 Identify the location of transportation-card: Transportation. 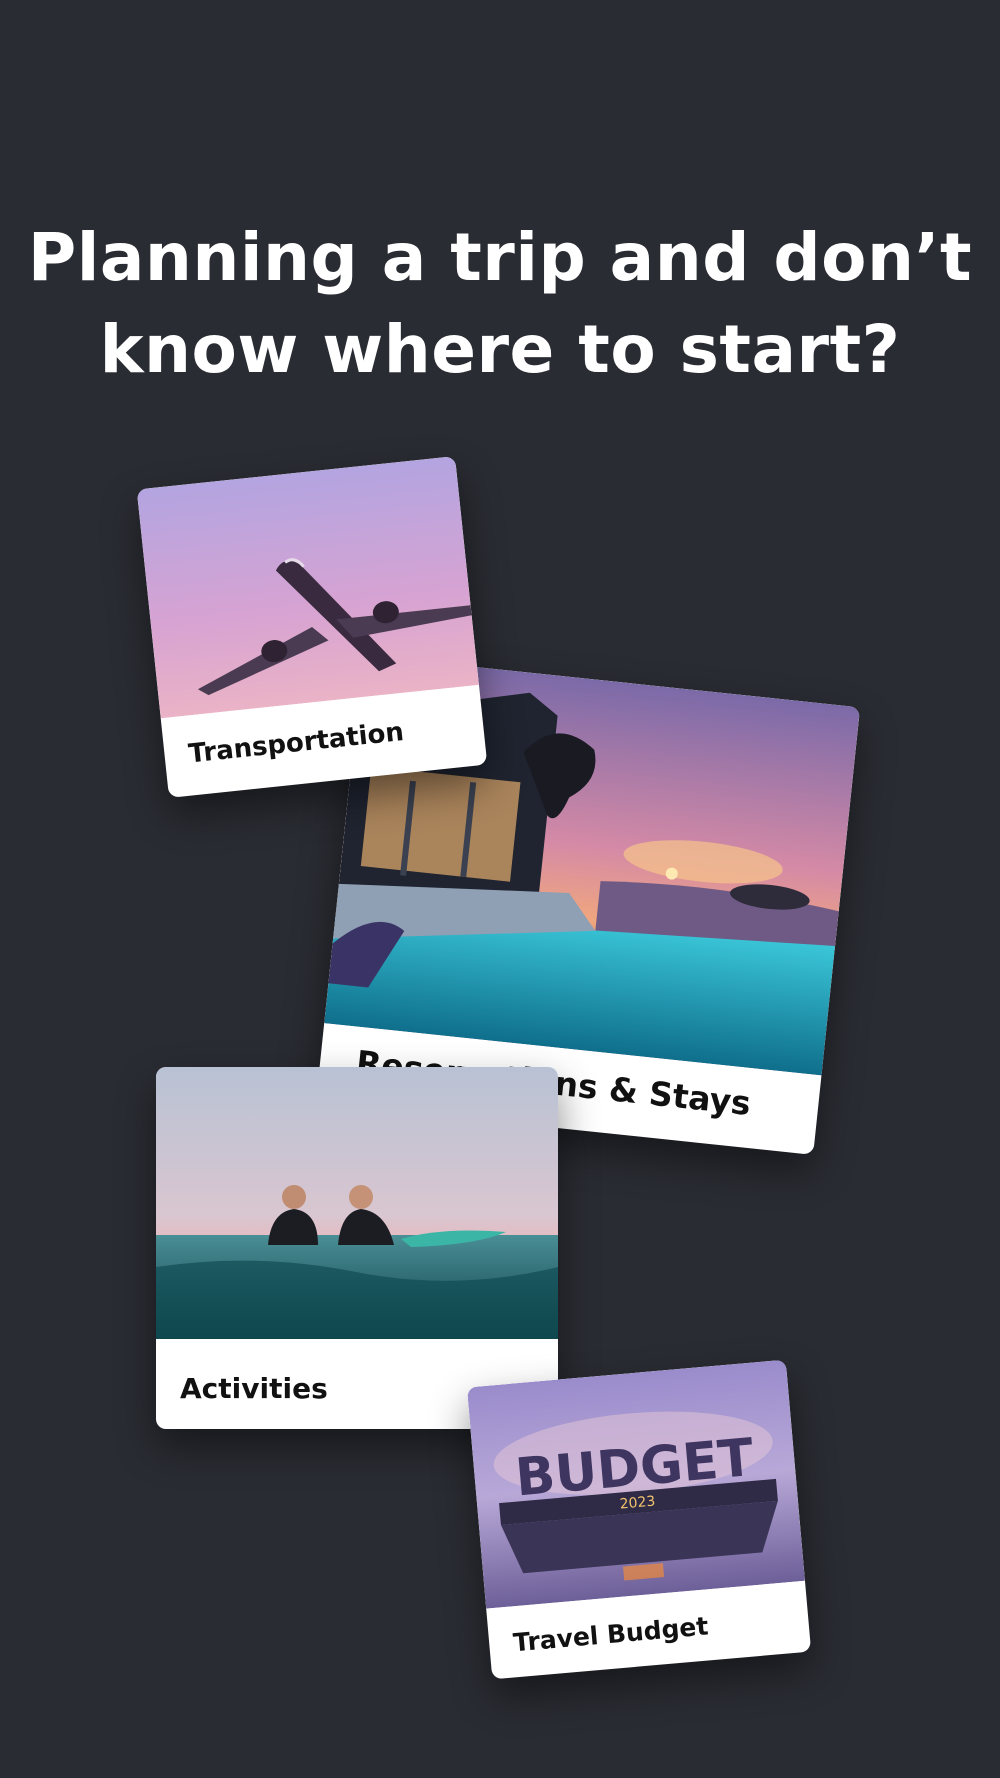
(312, 627).